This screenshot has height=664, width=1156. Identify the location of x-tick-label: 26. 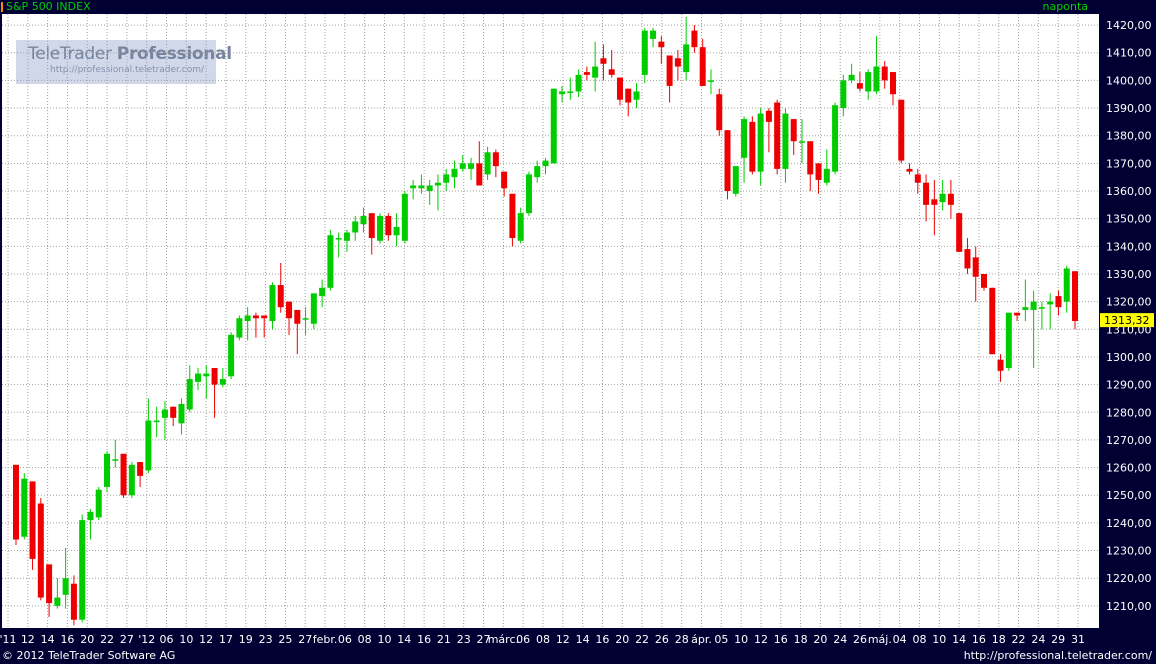
(860, 639).